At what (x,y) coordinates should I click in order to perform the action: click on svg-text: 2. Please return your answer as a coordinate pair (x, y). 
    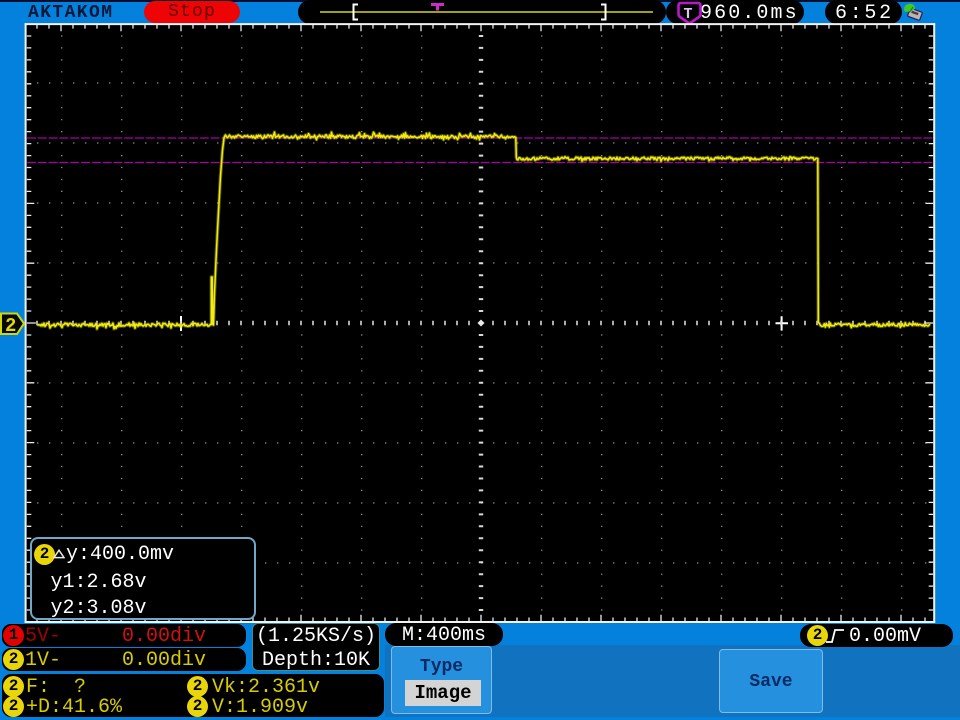
    Looking at the image, I should click on (10, 326).